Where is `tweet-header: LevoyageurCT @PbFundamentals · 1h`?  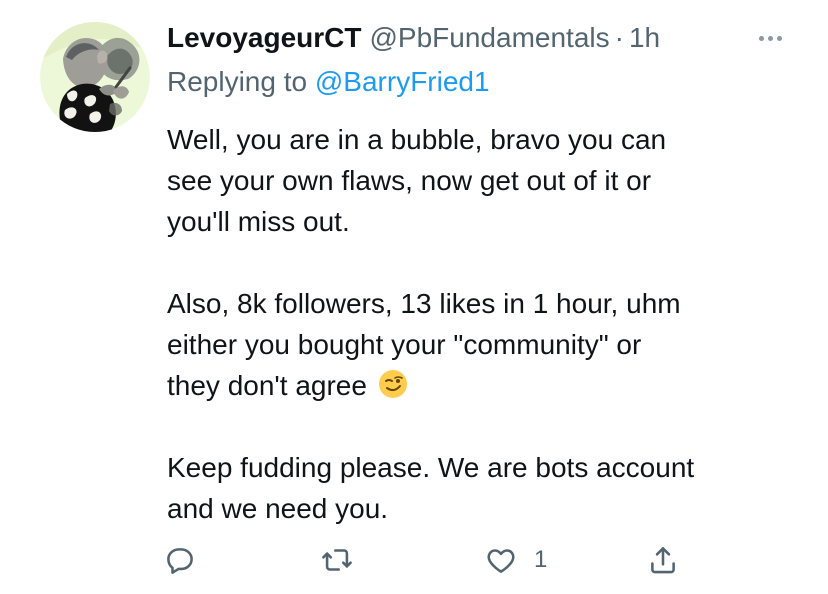 tweet-header: LevoyageurCT @PbFundamentals · 1h is located at coordinates (413, 38).